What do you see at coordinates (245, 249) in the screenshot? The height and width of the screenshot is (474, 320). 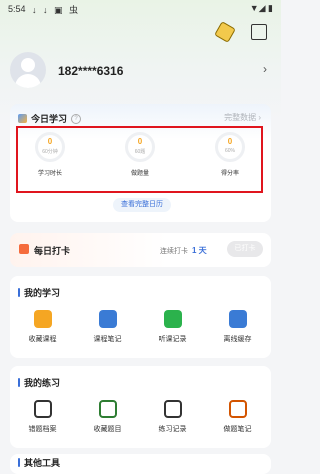 I see `checked-in-button: 已打卡` at bounding box center [245, 249].